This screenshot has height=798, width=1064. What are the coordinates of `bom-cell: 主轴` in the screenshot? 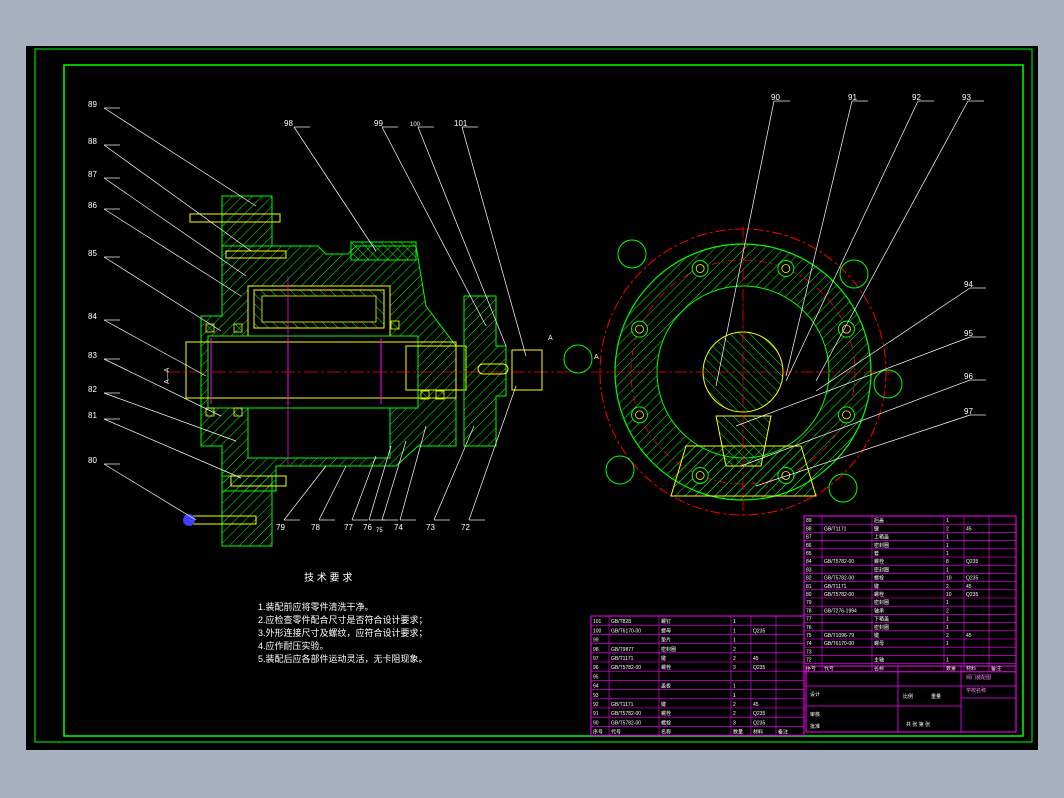 It's located at (879, 660).